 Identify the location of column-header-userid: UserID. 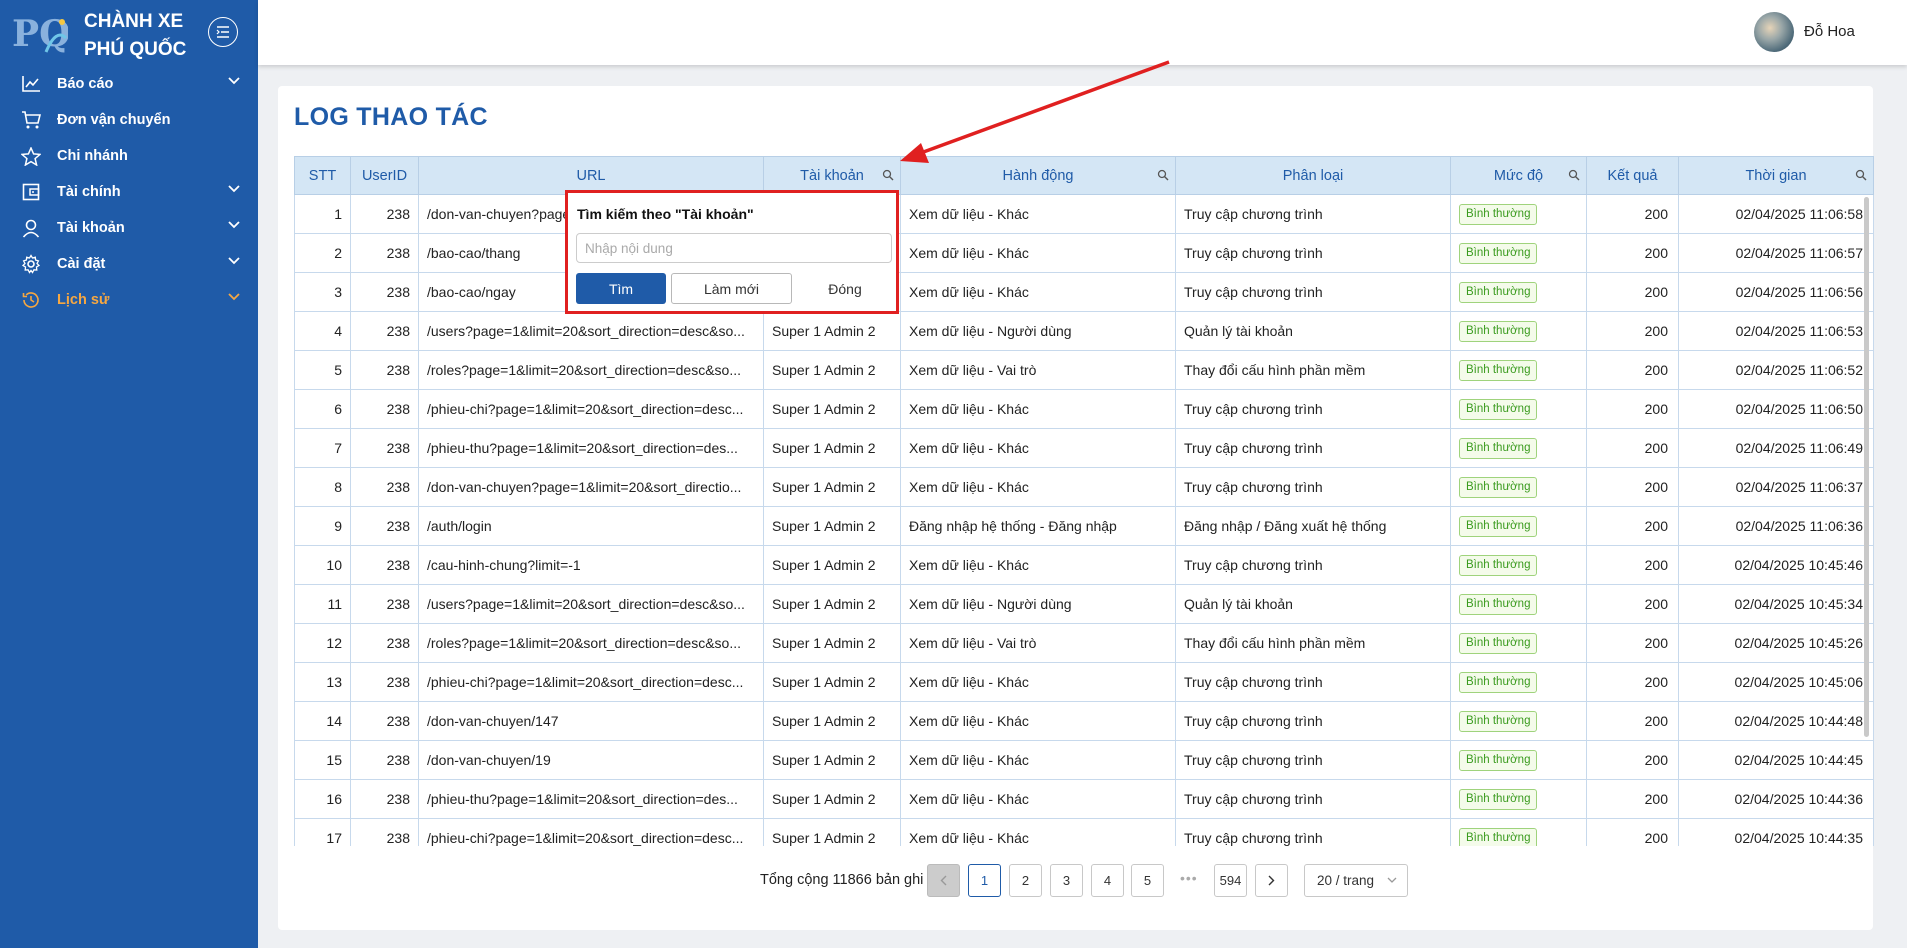
(384, 175).